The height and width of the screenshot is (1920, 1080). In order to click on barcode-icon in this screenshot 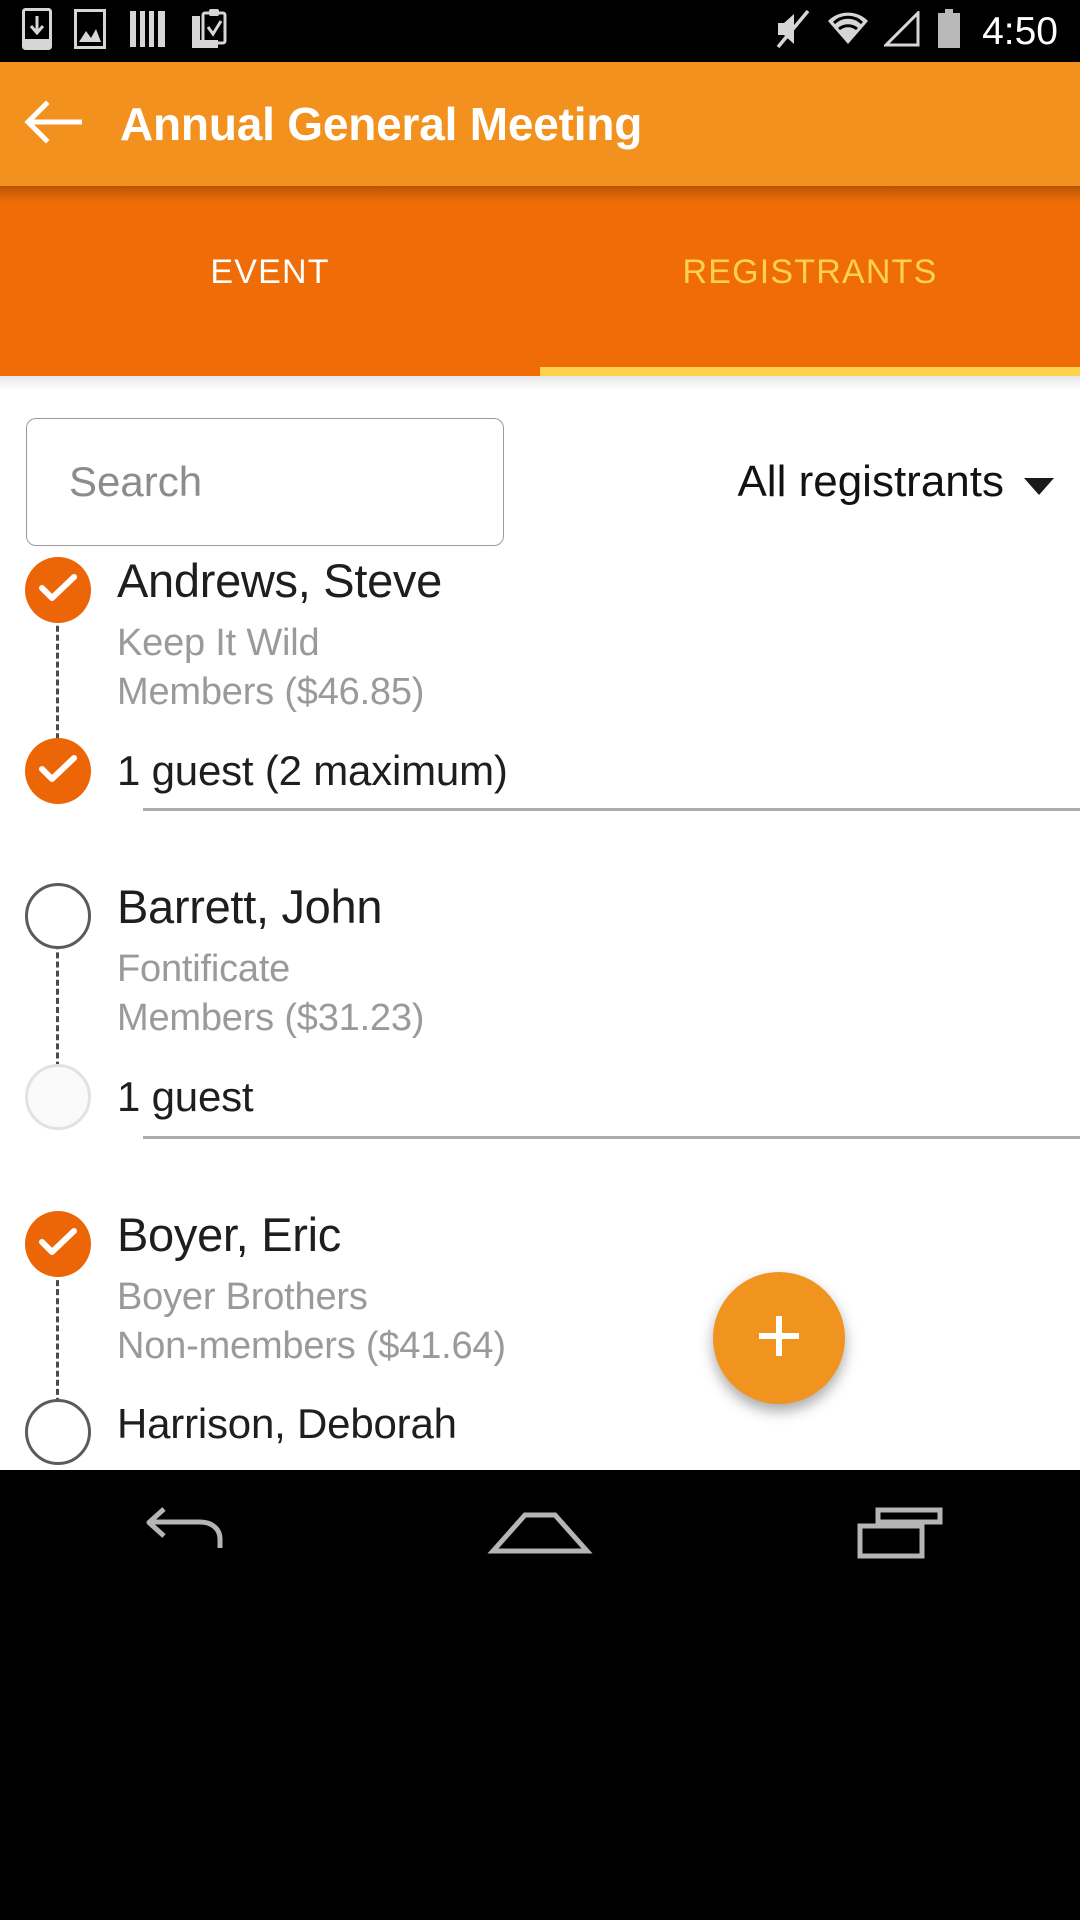, I will do `click(148, 31)`.